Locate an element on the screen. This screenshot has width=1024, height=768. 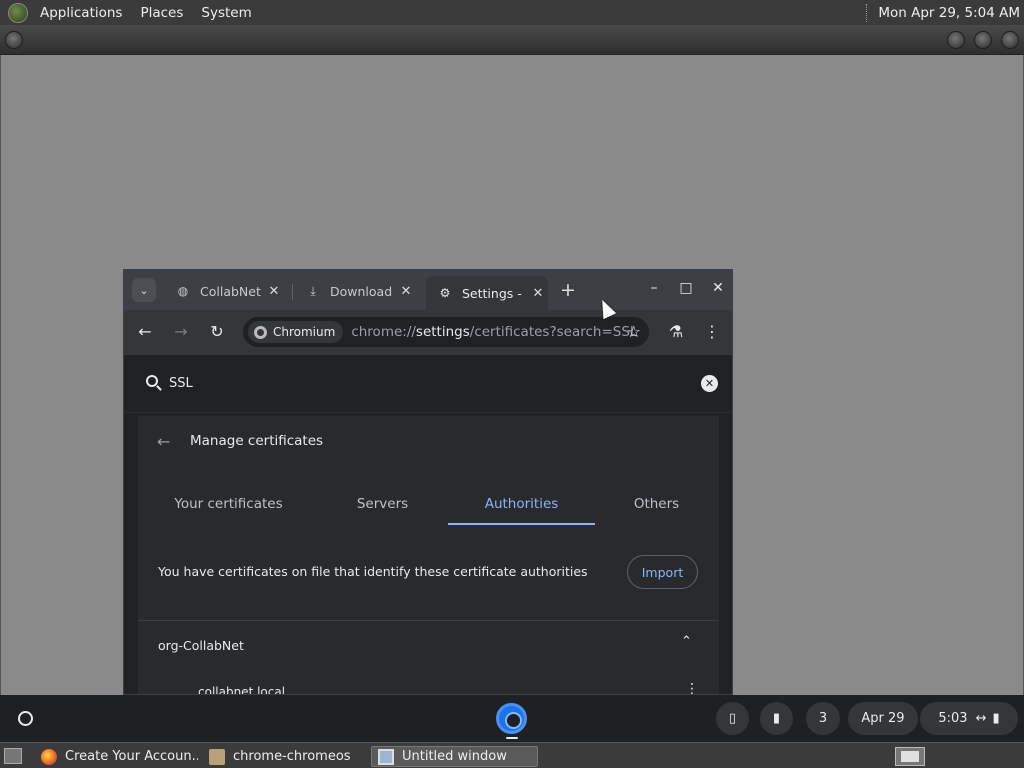
window-icon is located at coordinates (386, 756).